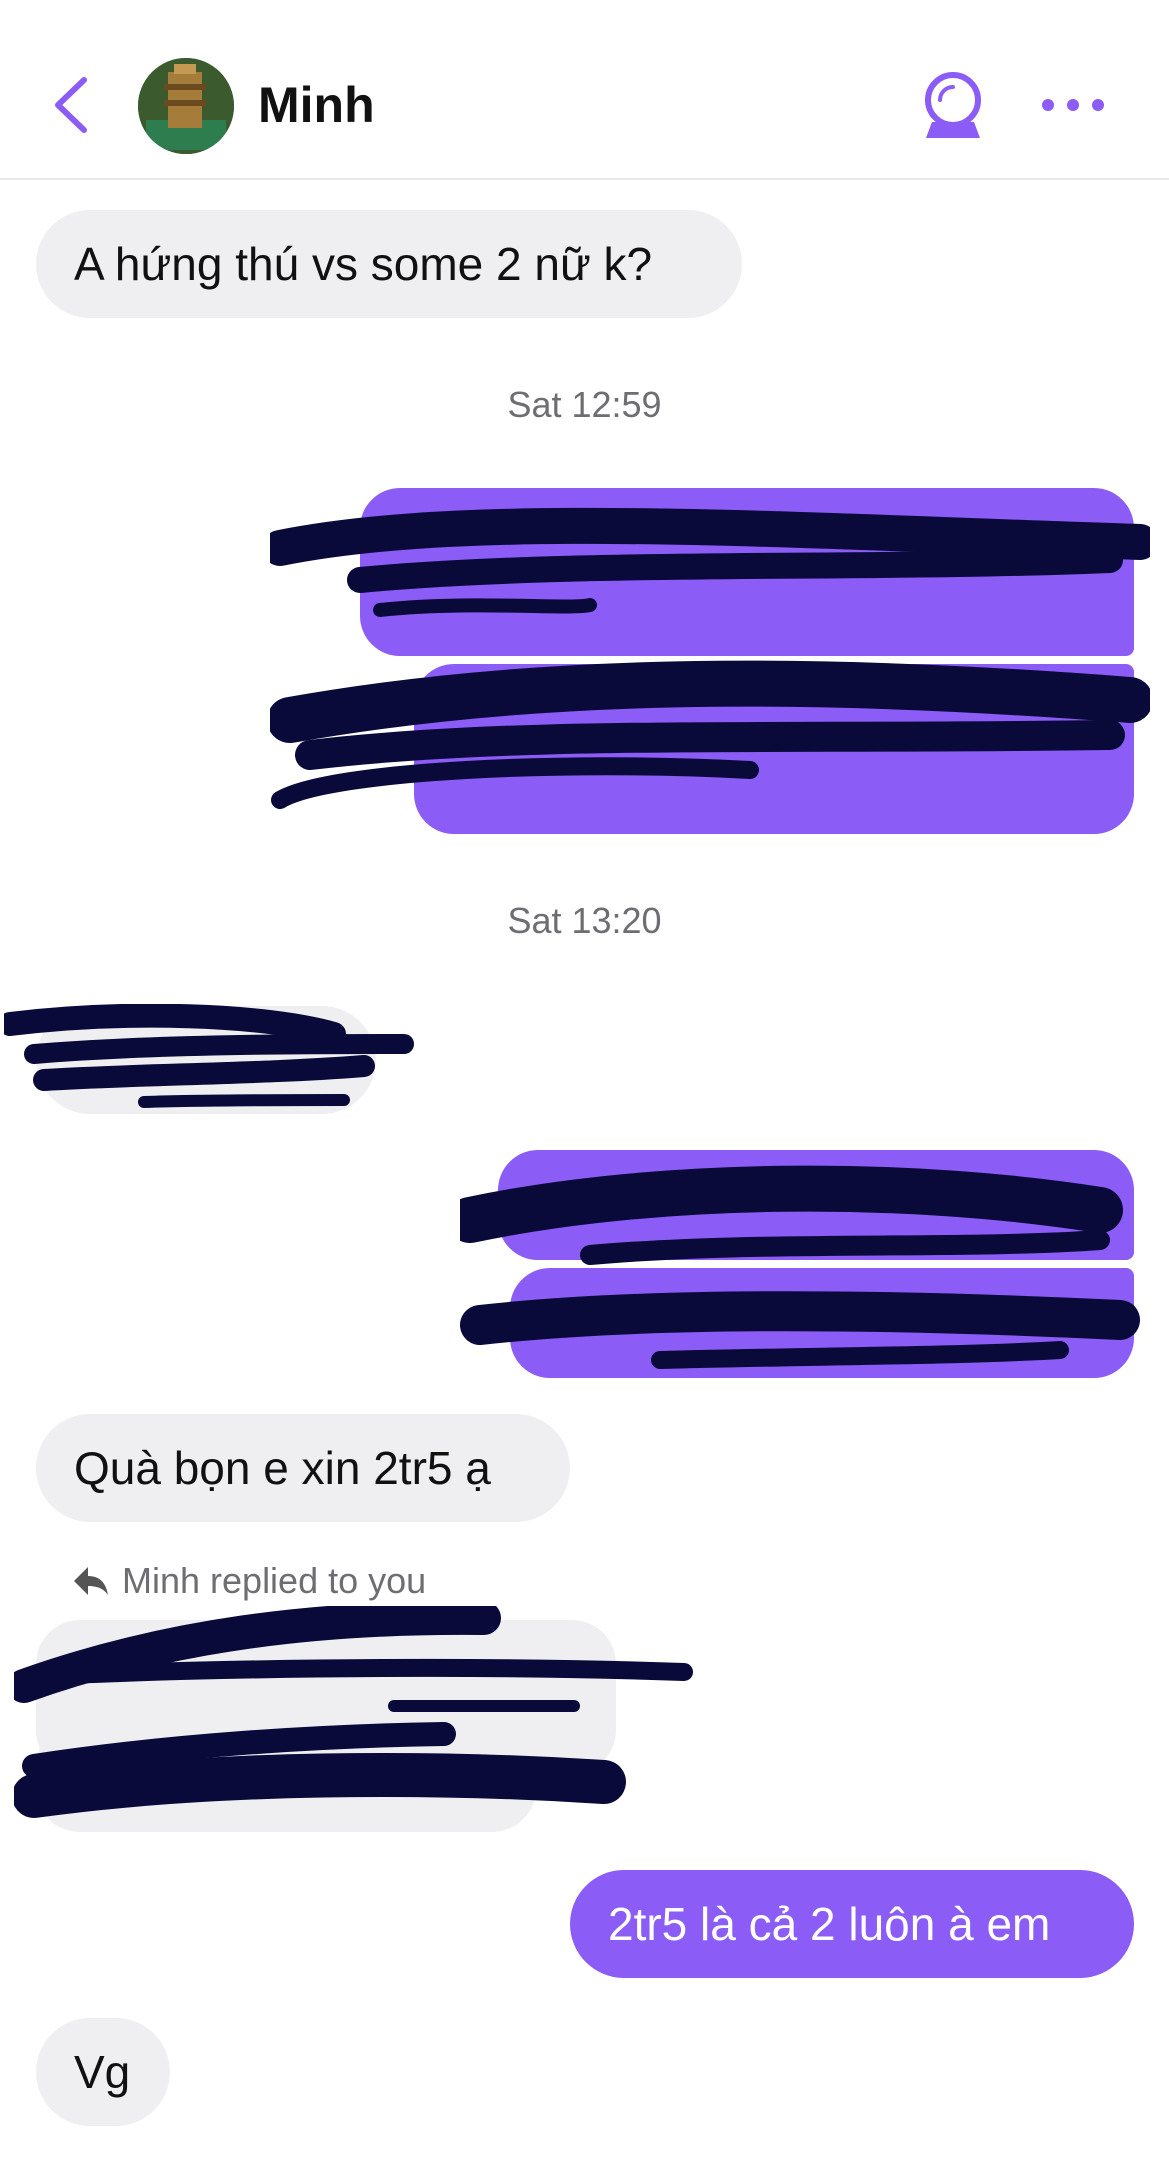 Image resolution: width=1169 pixels, height=2165 pixels. I want to click on theme-button, so click(953, 106).